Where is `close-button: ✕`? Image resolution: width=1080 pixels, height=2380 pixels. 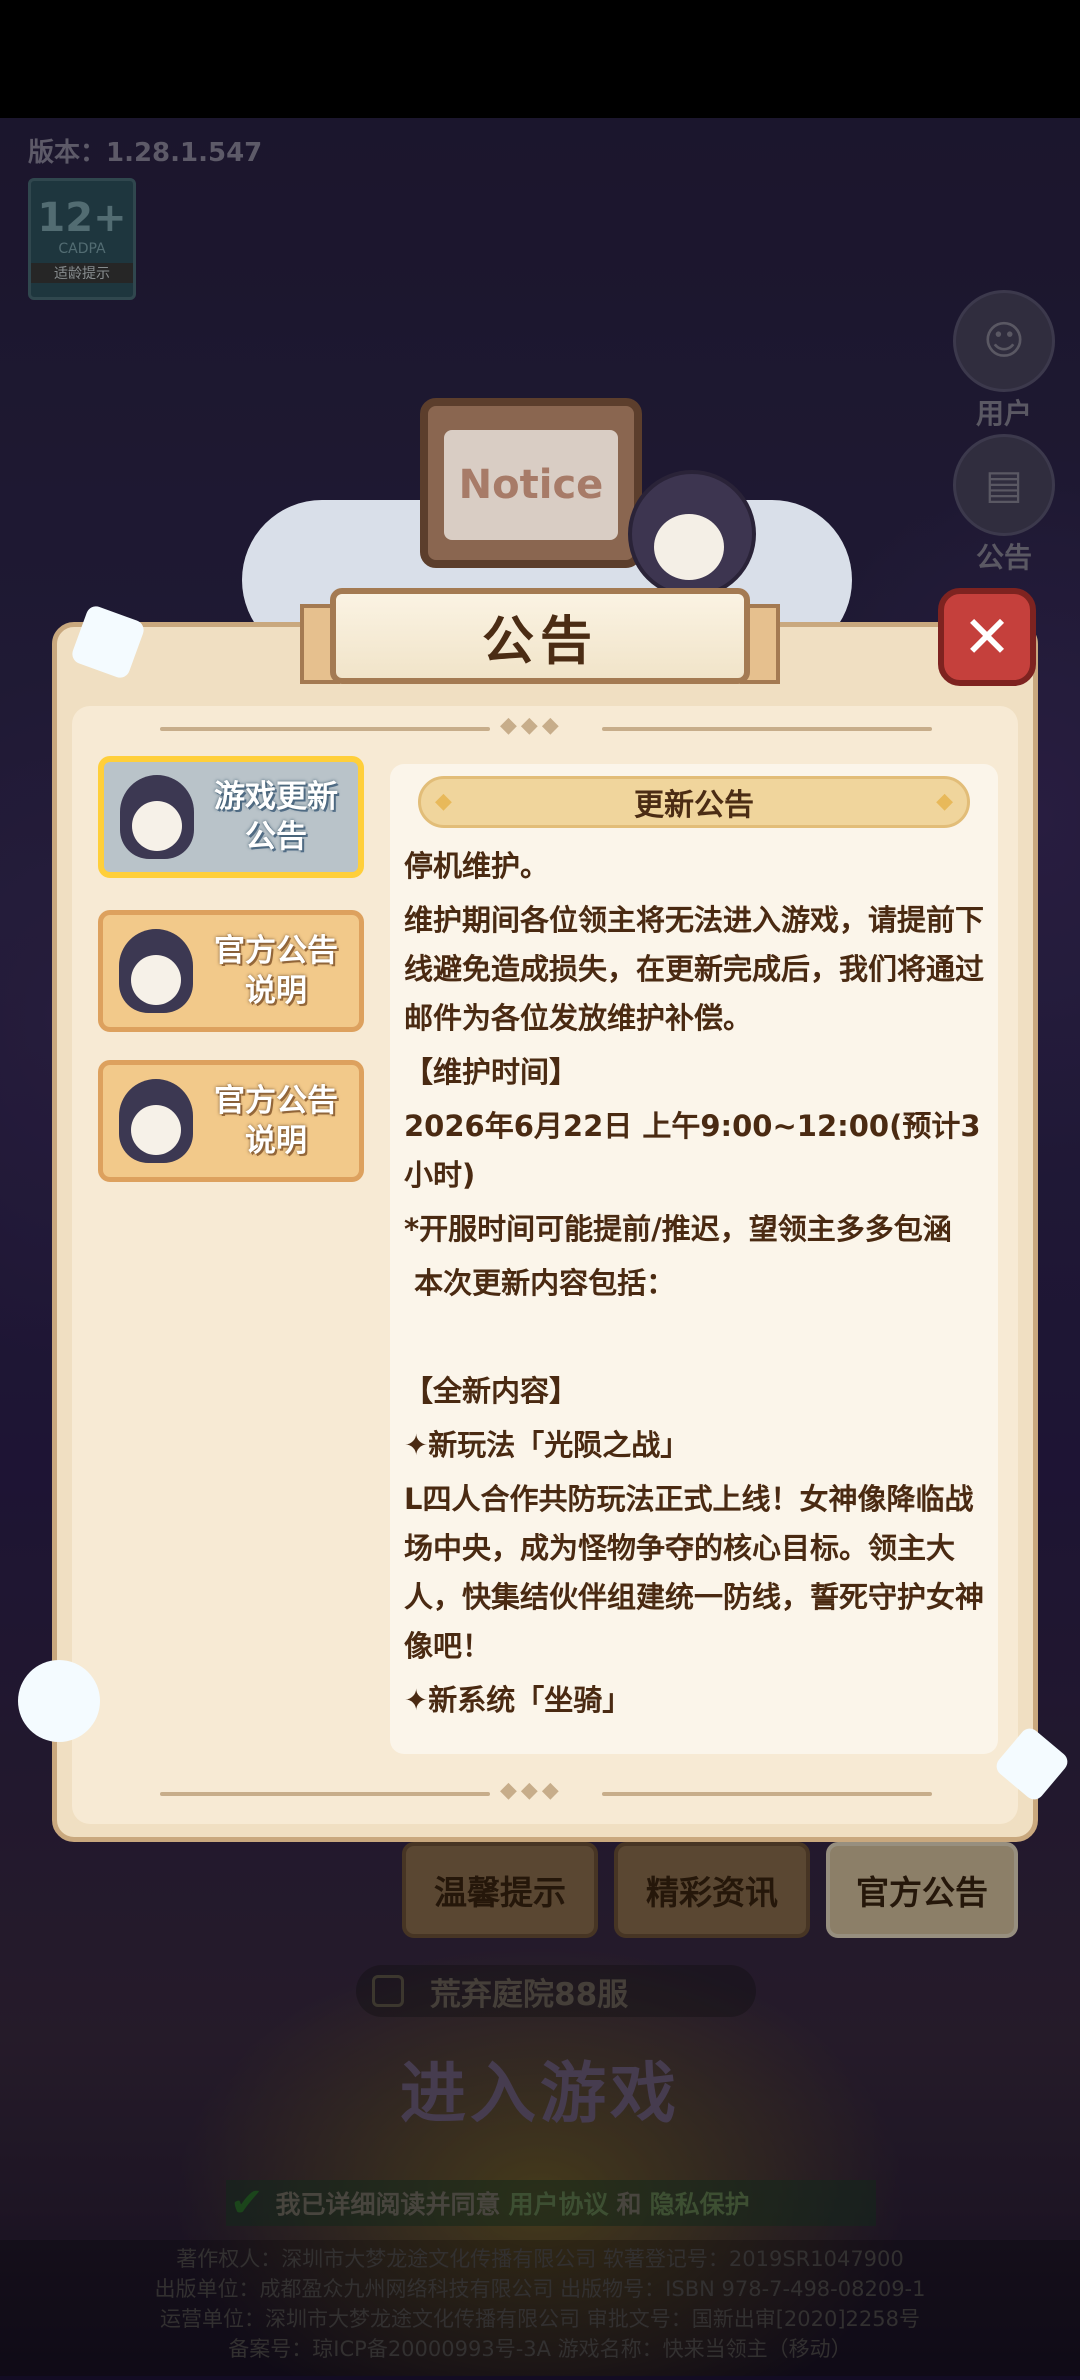
close-button: ✕ is located at coordinates (987, 637).